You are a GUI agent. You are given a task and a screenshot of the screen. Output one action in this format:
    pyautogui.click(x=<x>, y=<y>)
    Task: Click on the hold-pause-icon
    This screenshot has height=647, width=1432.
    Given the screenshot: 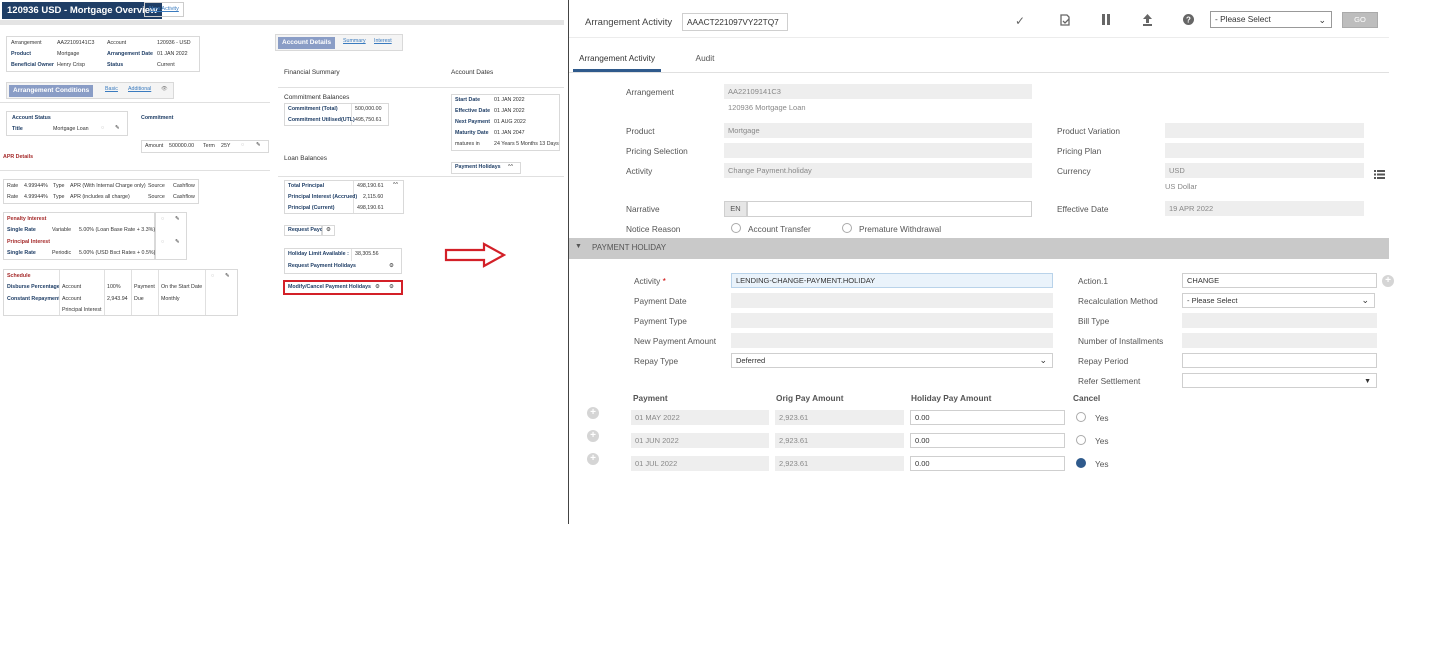 What is the action you would take?
    pyautogui.click(x=1106, y=21)
    